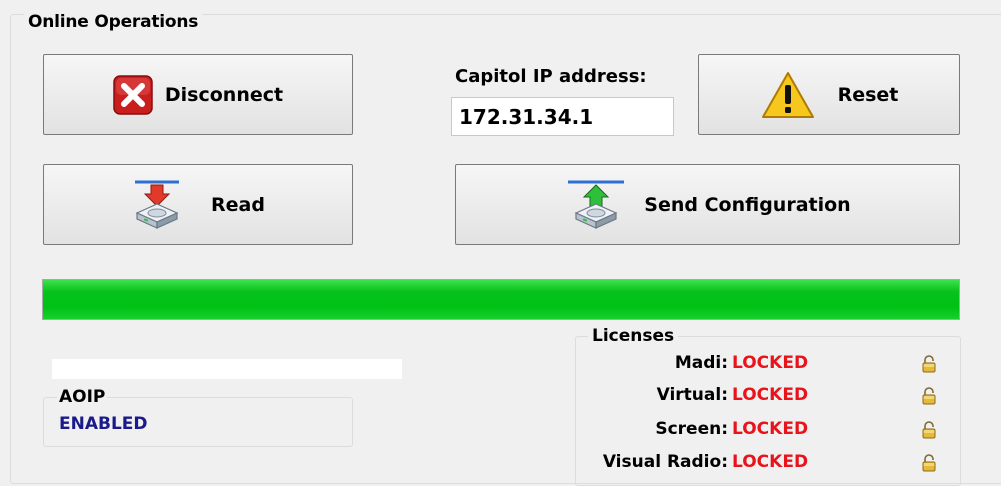 The image size is (1001, 486). I want to click on license-row-madi: Madi: LOCKED, so click(766, 366).